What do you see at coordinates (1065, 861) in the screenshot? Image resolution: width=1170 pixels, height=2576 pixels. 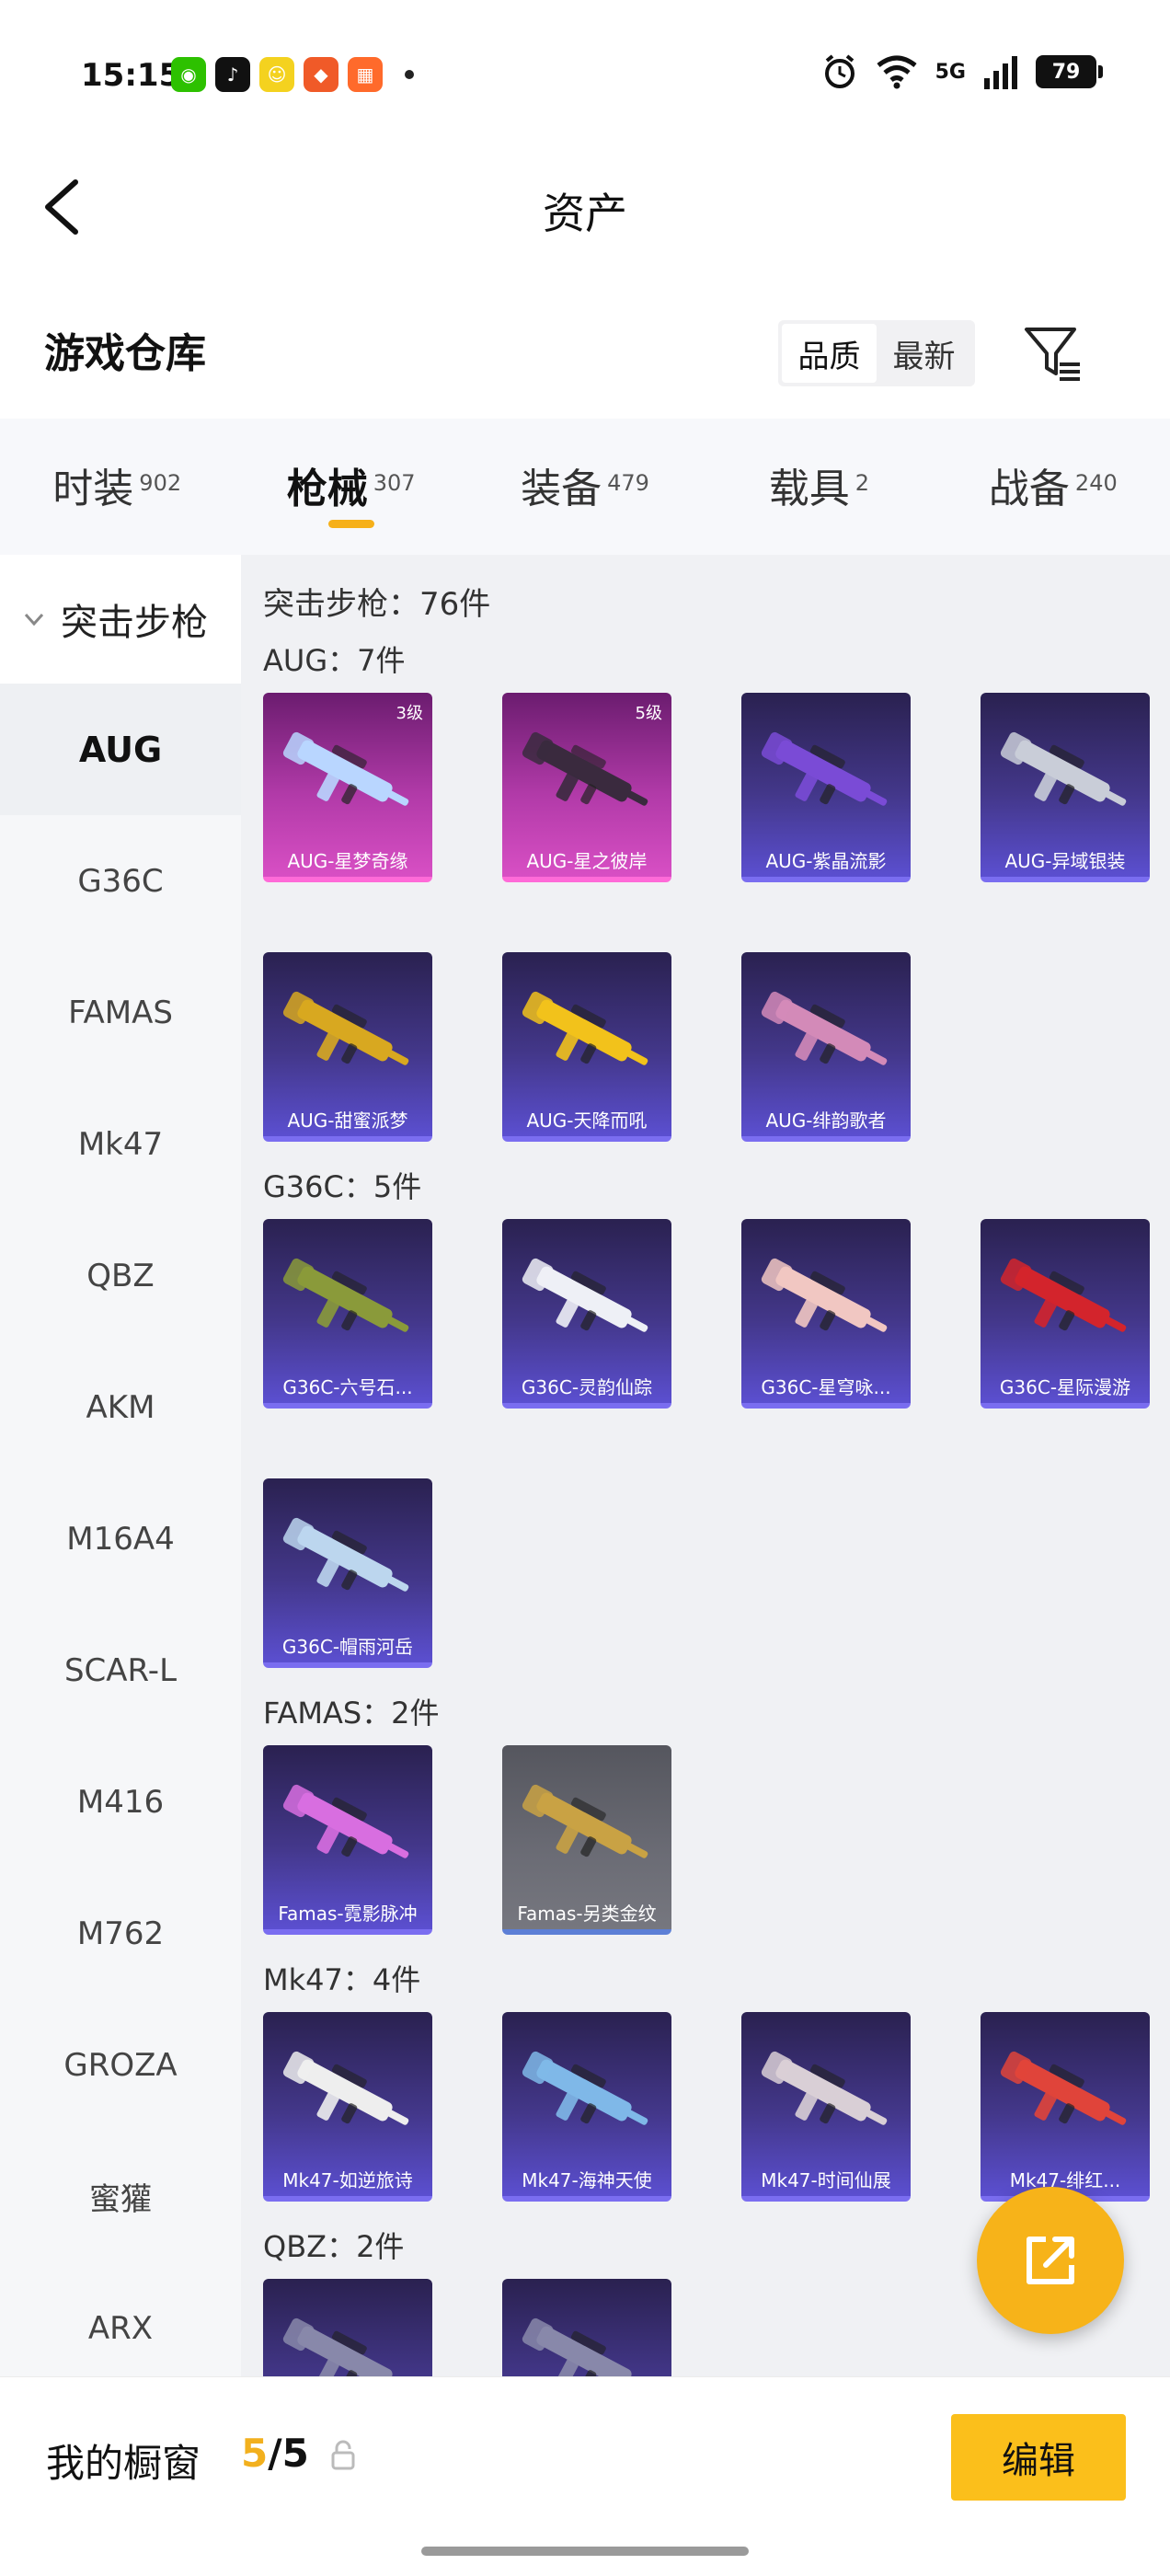 I see `weapon-name: AUG-异域银装` at bounding box center [1065, 861].